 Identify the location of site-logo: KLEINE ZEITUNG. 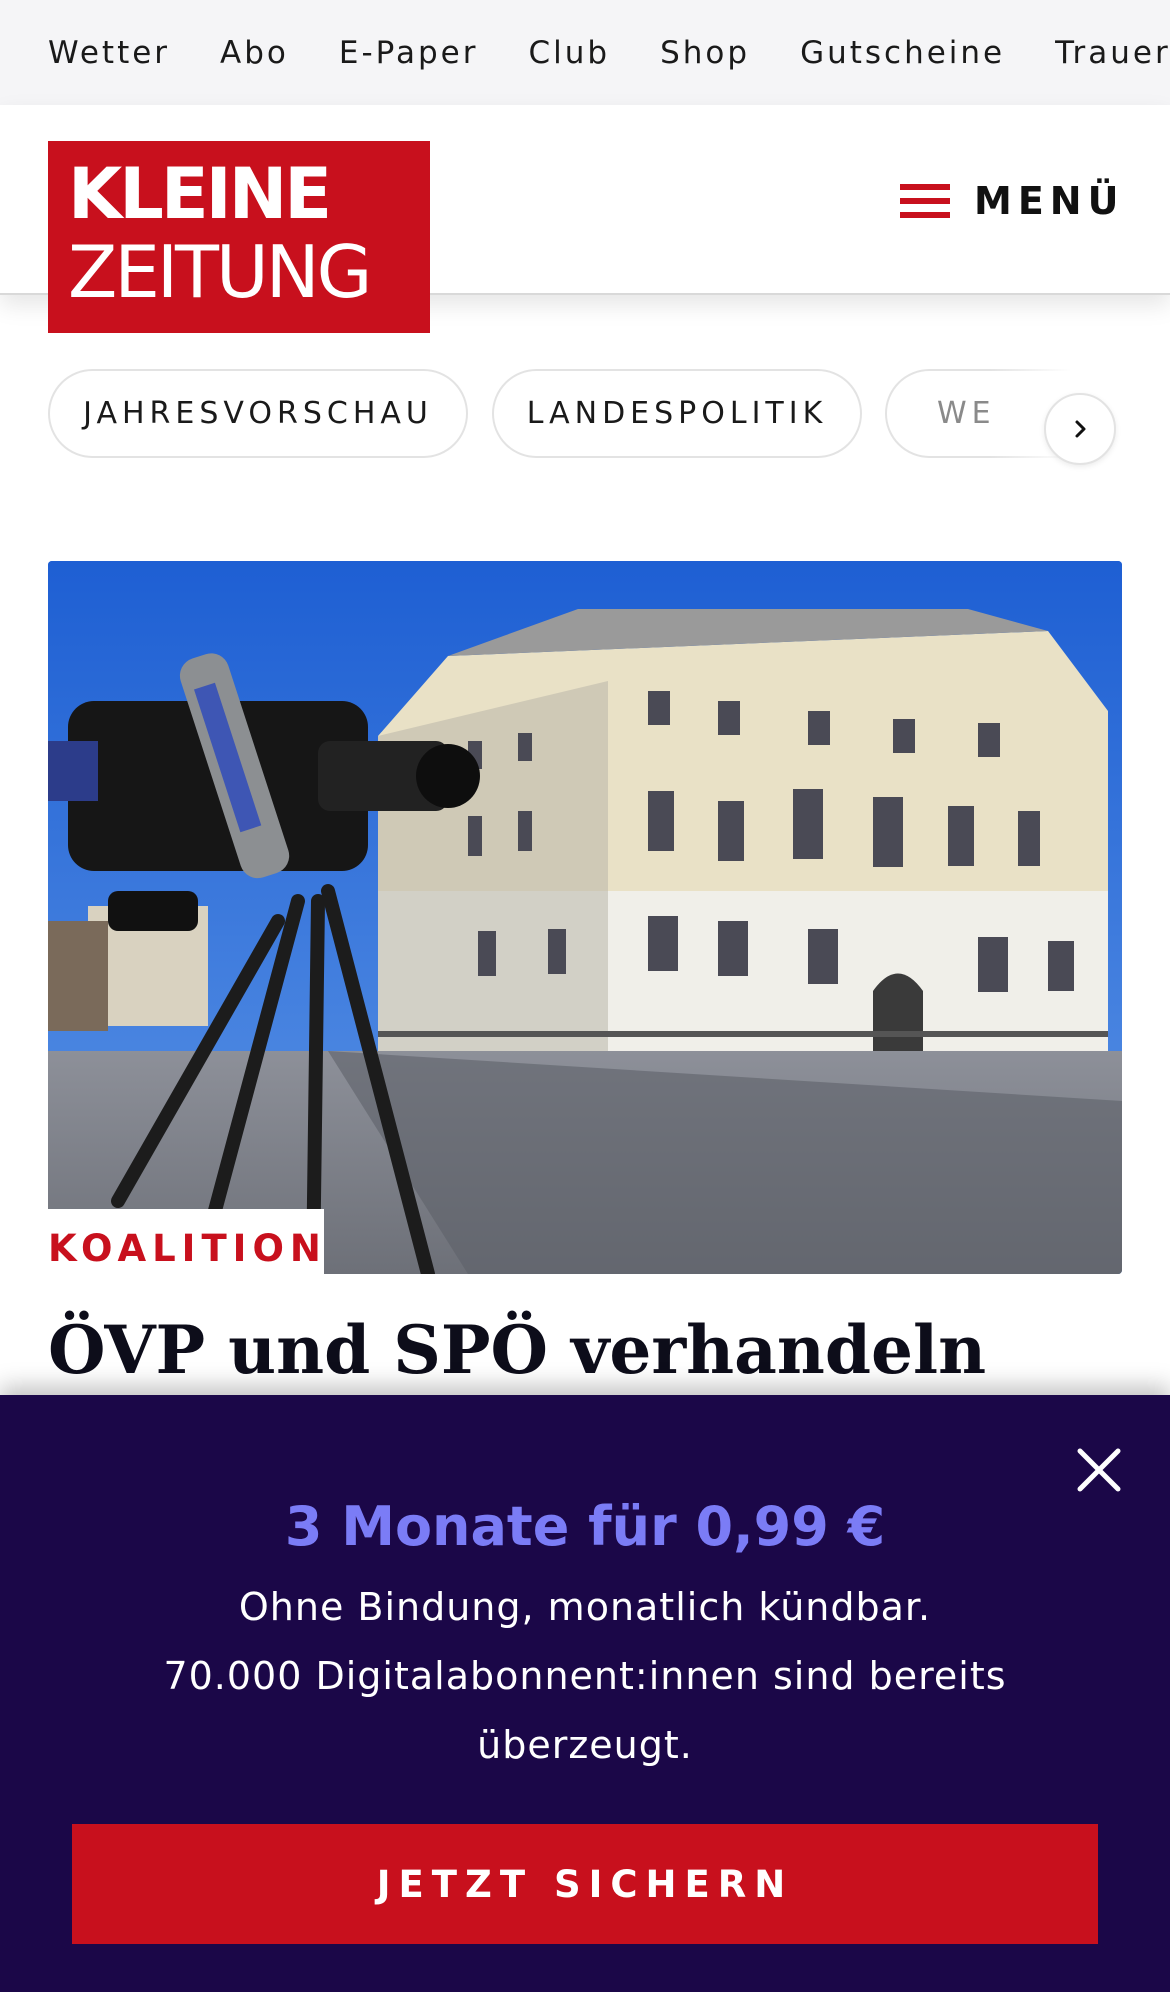
(239, 237).